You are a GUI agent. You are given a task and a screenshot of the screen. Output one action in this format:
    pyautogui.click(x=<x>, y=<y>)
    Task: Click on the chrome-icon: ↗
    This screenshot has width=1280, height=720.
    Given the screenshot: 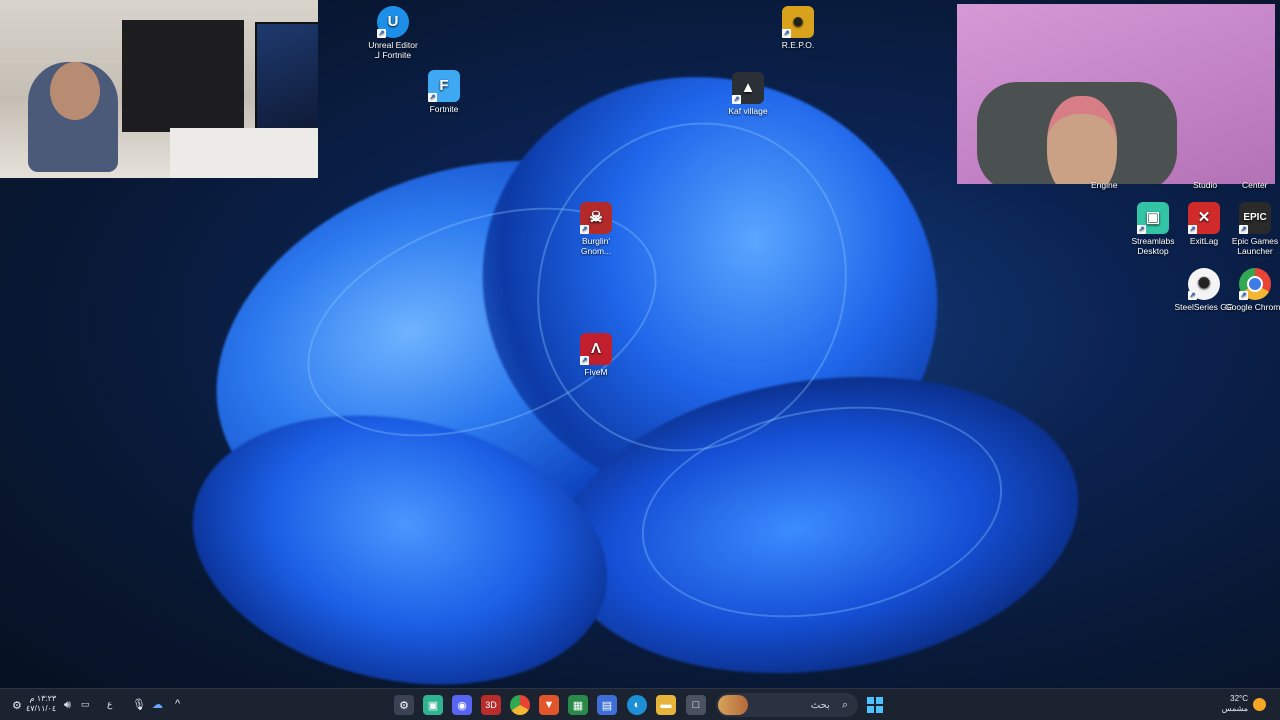 What is the action you would take?
    pyautogui.click(x=1255, y=284)
    